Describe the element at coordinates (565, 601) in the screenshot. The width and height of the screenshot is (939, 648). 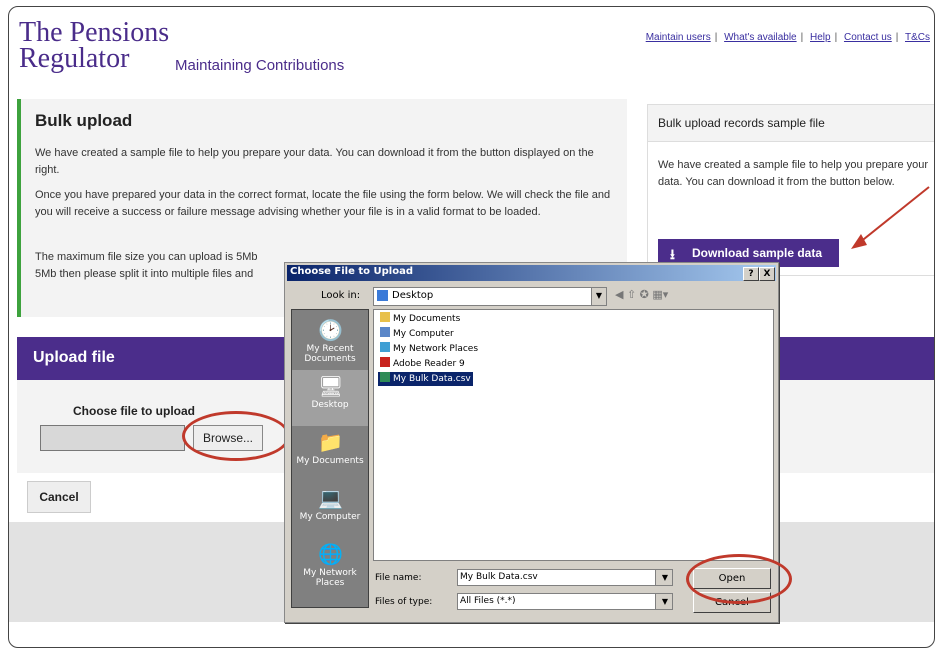
I see `file-type-select: All Files (*.*) ▼` at that location.